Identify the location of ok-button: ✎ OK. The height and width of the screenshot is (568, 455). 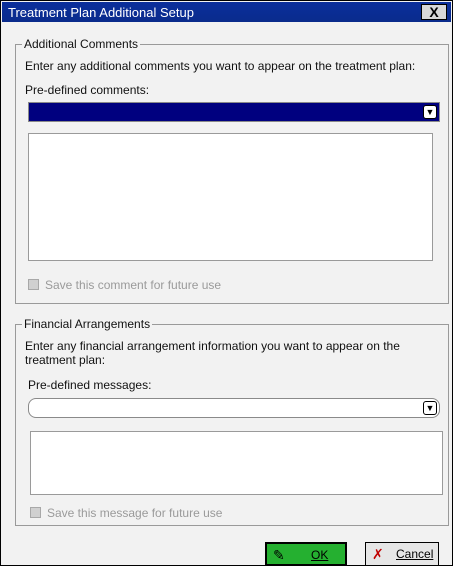
(306, 554).